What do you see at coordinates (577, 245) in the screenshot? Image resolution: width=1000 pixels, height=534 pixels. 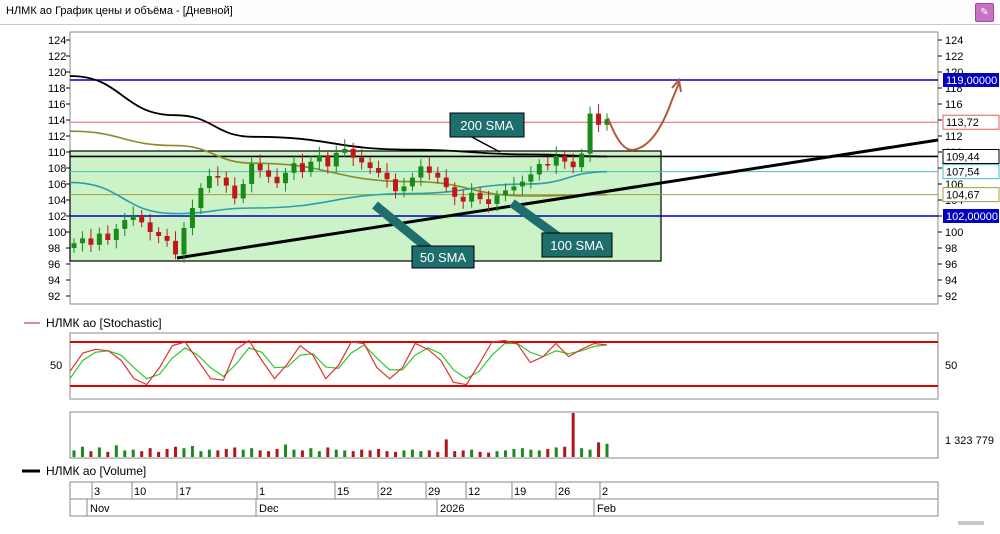 I see `callout-100-label: 100 SMA` at bounding box center [577, 245].